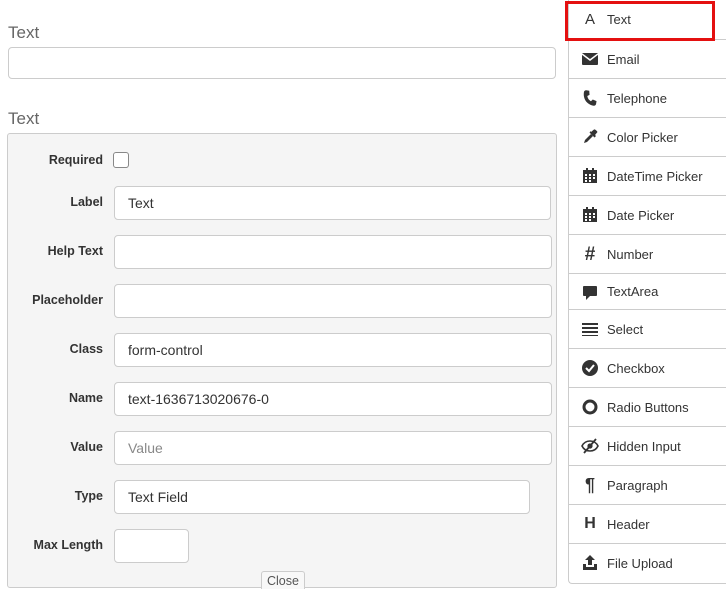  I want to click on close-button: Close, so click(283, 580).